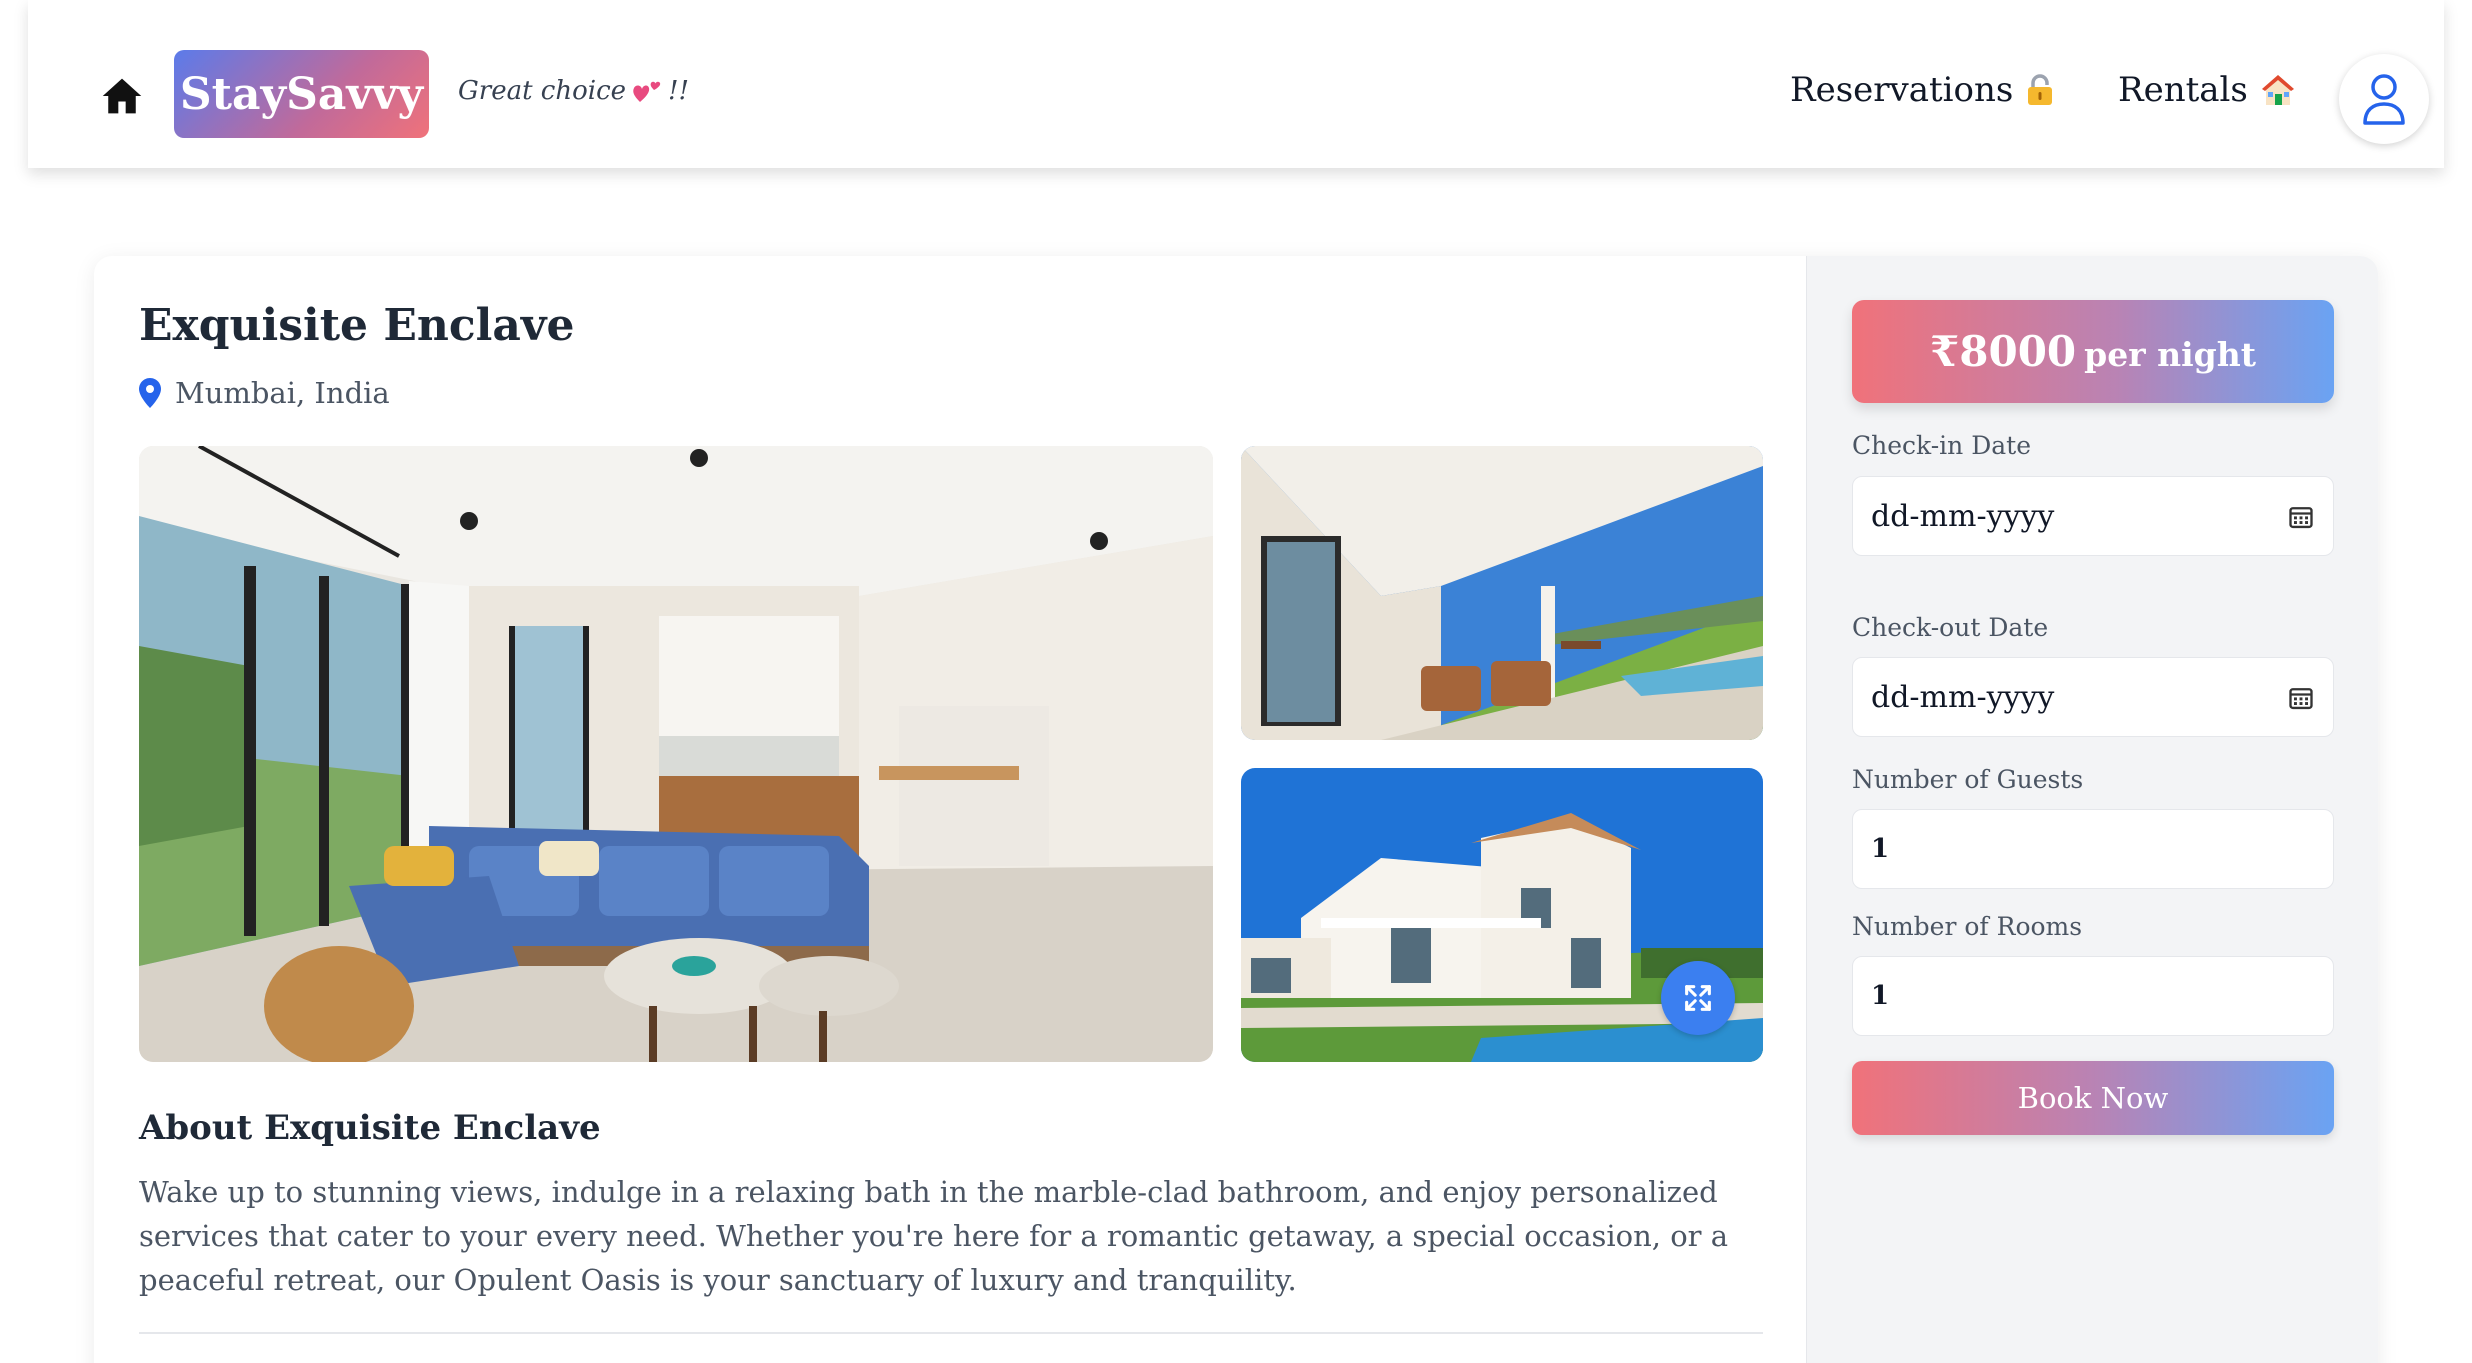 This screenshot has width=2472, height=1363. What do you see at coordinates (542, 91) in the screenshot?
I see `tagline-text: Great choice` at bounding box center [542, 91].